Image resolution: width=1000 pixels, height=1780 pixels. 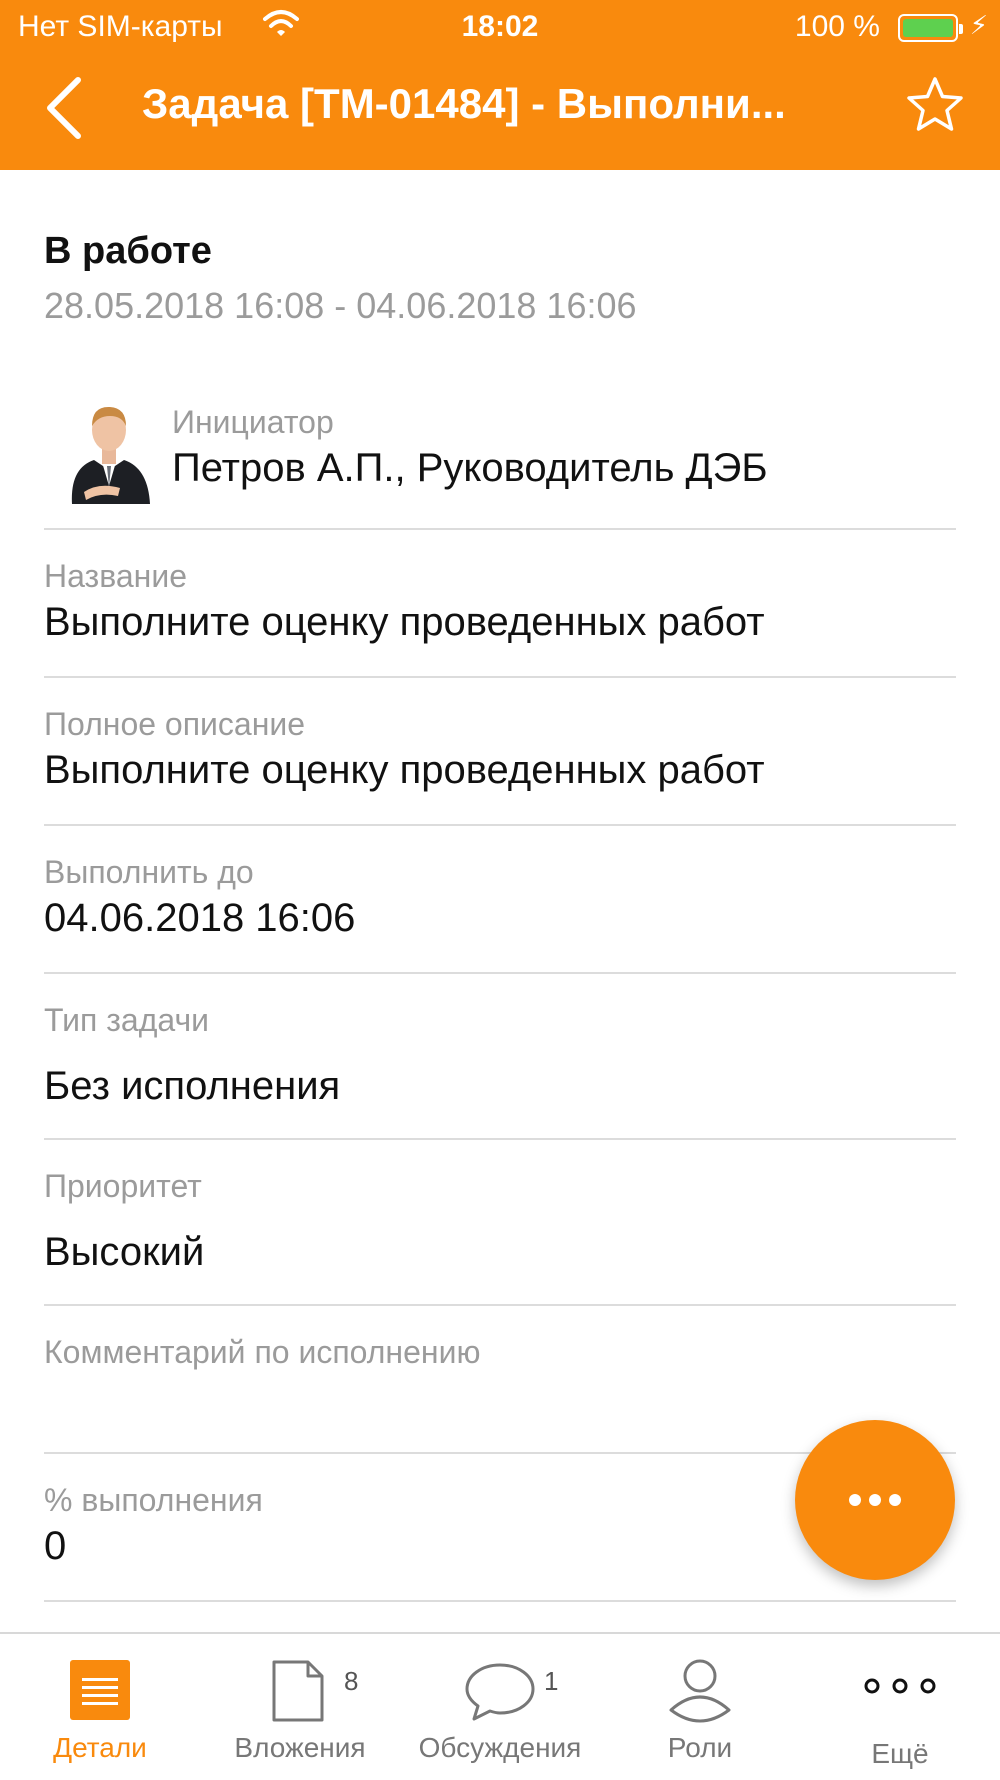 I want to click on initiator-row: Инициатор Петров А.П., Руководитель ДЭБ, so click(x=500, y=463).